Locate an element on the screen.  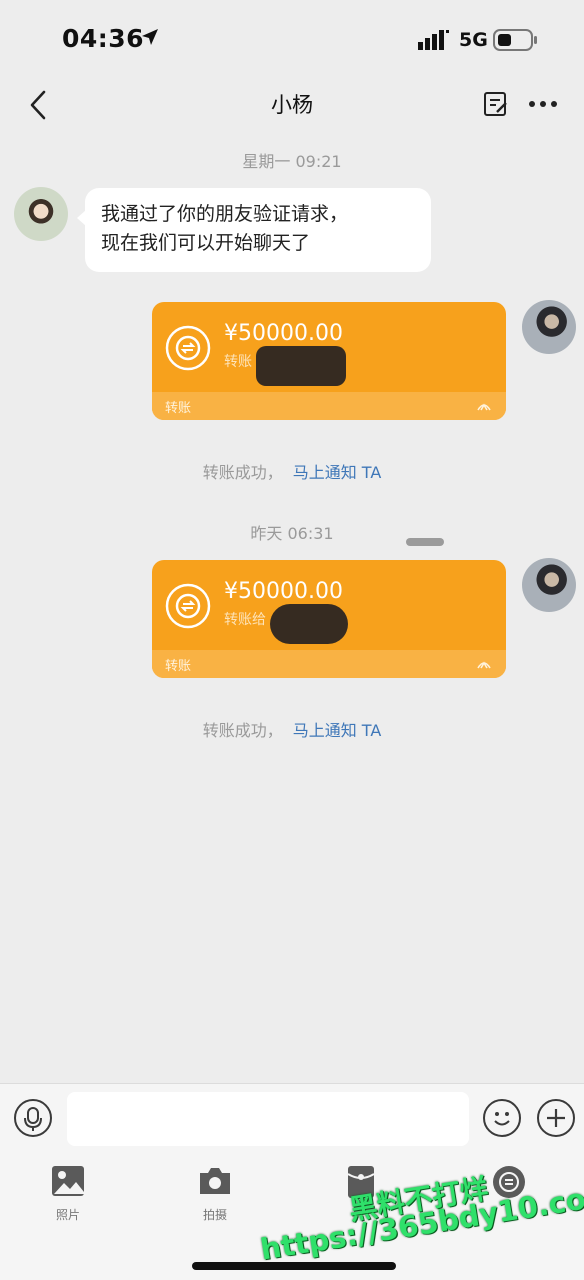
transfer-card: ¥50000.00 转账给 转账 is located at coordinates (329, 619).